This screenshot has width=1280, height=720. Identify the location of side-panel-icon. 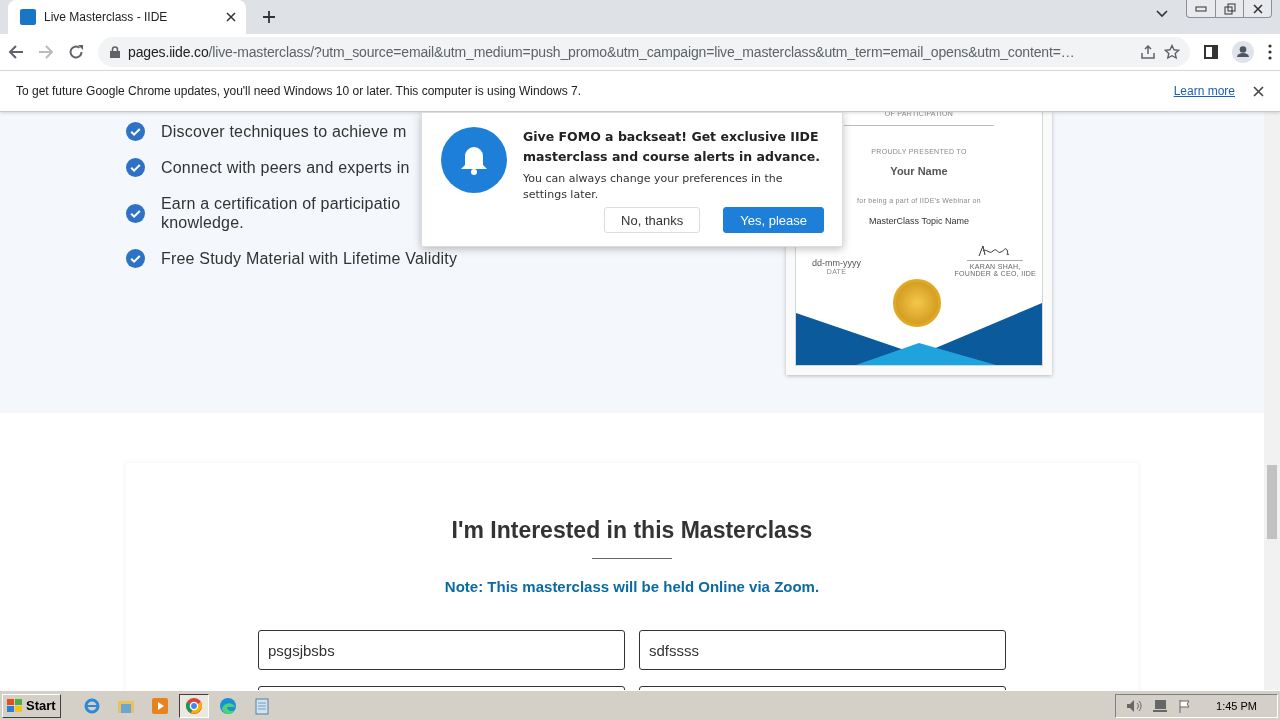
(1211, 52).